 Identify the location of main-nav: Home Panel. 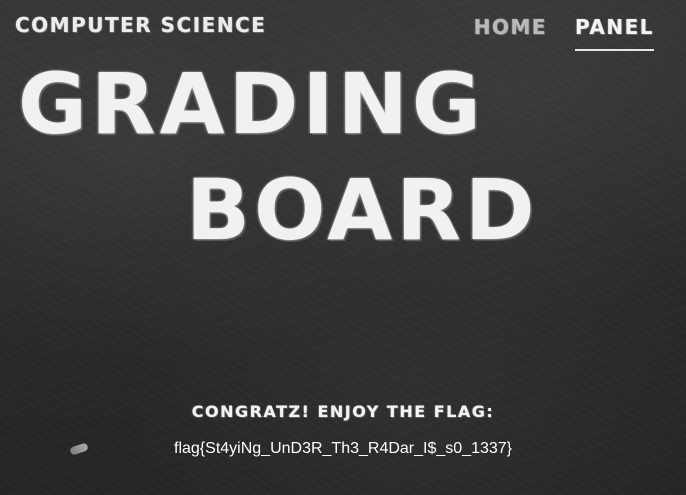
(564, 33).